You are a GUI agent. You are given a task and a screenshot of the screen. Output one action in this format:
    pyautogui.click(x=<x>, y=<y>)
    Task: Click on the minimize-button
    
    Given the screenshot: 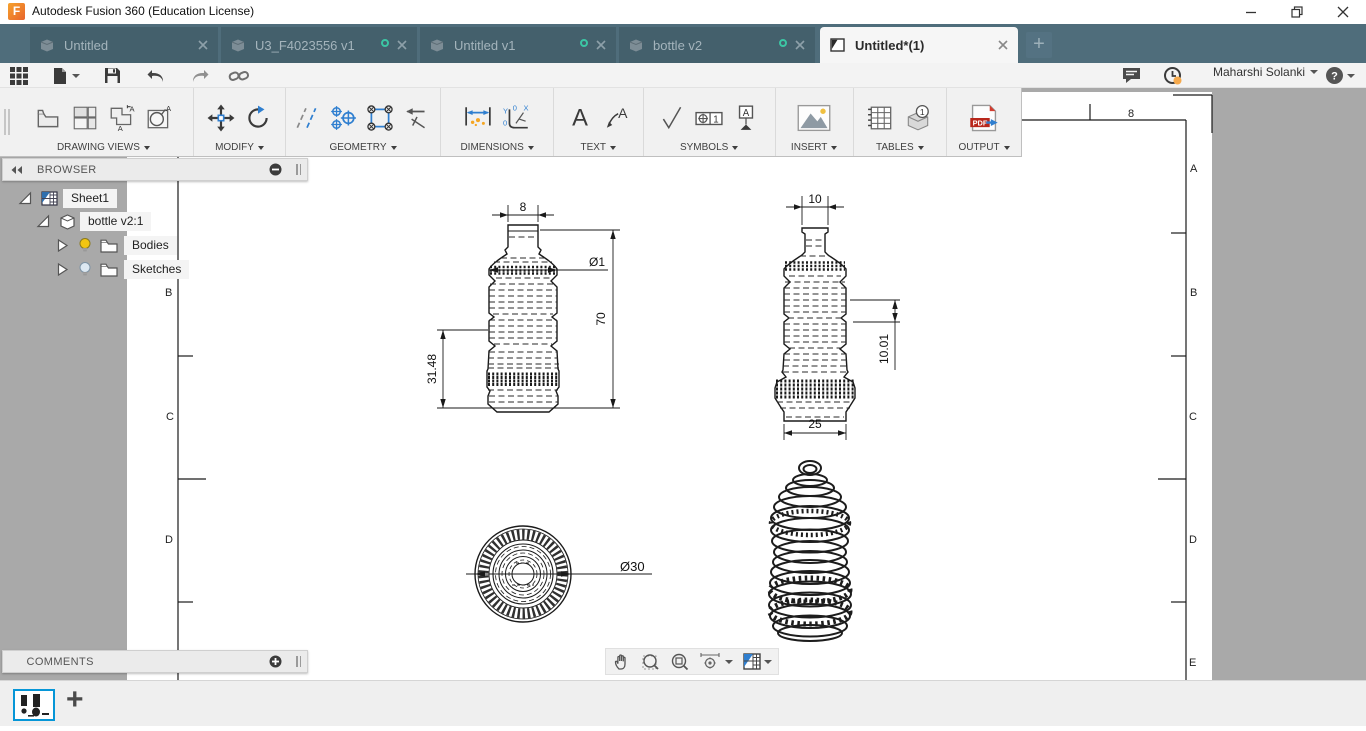 What is the action you would take?
    pyautogui.click(x=1251, y=12)
    